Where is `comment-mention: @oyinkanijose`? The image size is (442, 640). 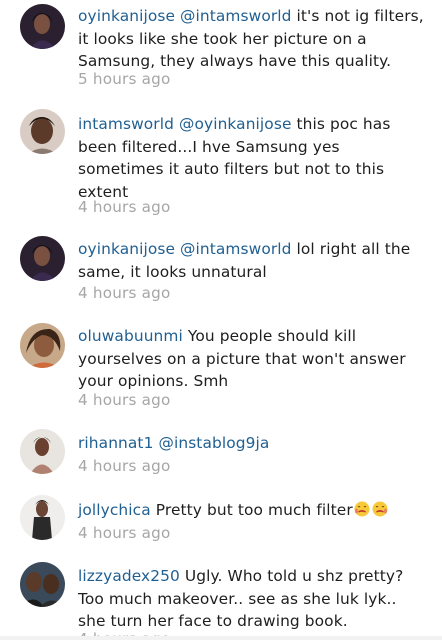
comment-mention: @oyinkanijose is located at coordinates (235, 124).